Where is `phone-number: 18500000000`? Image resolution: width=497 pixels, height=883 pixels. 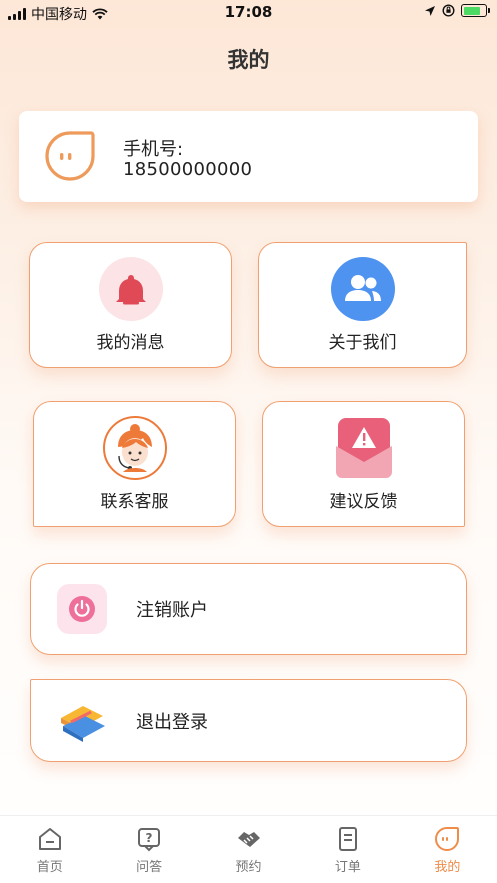 phone-number: 18500000000 is located at coordinates (188, 169).